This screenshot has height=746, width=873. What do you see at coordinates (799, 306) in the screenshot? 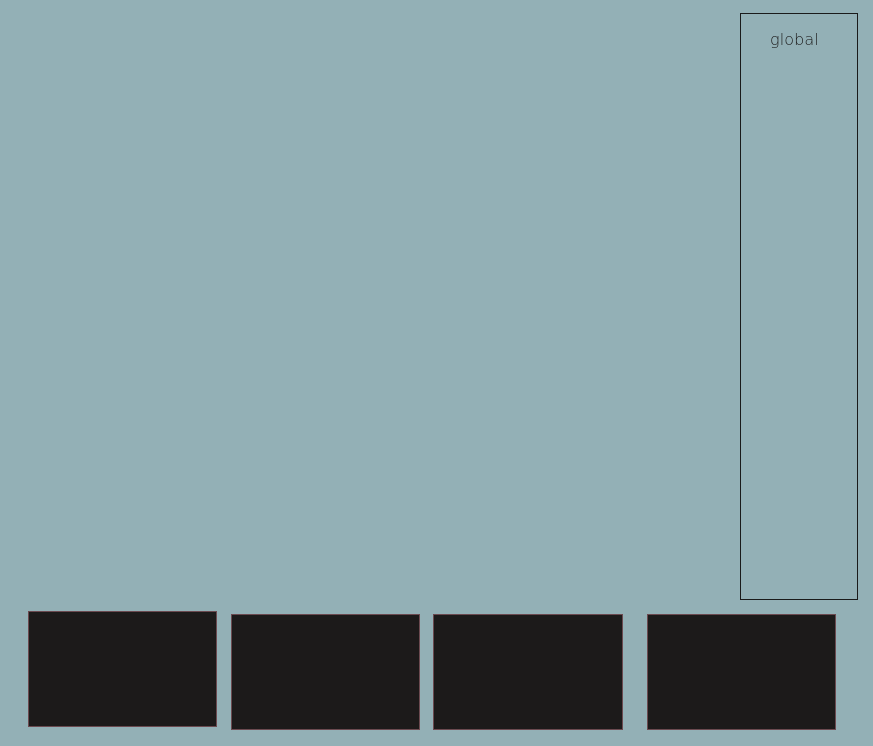
I see `global-panel: global` at bounding box center [799, 306].